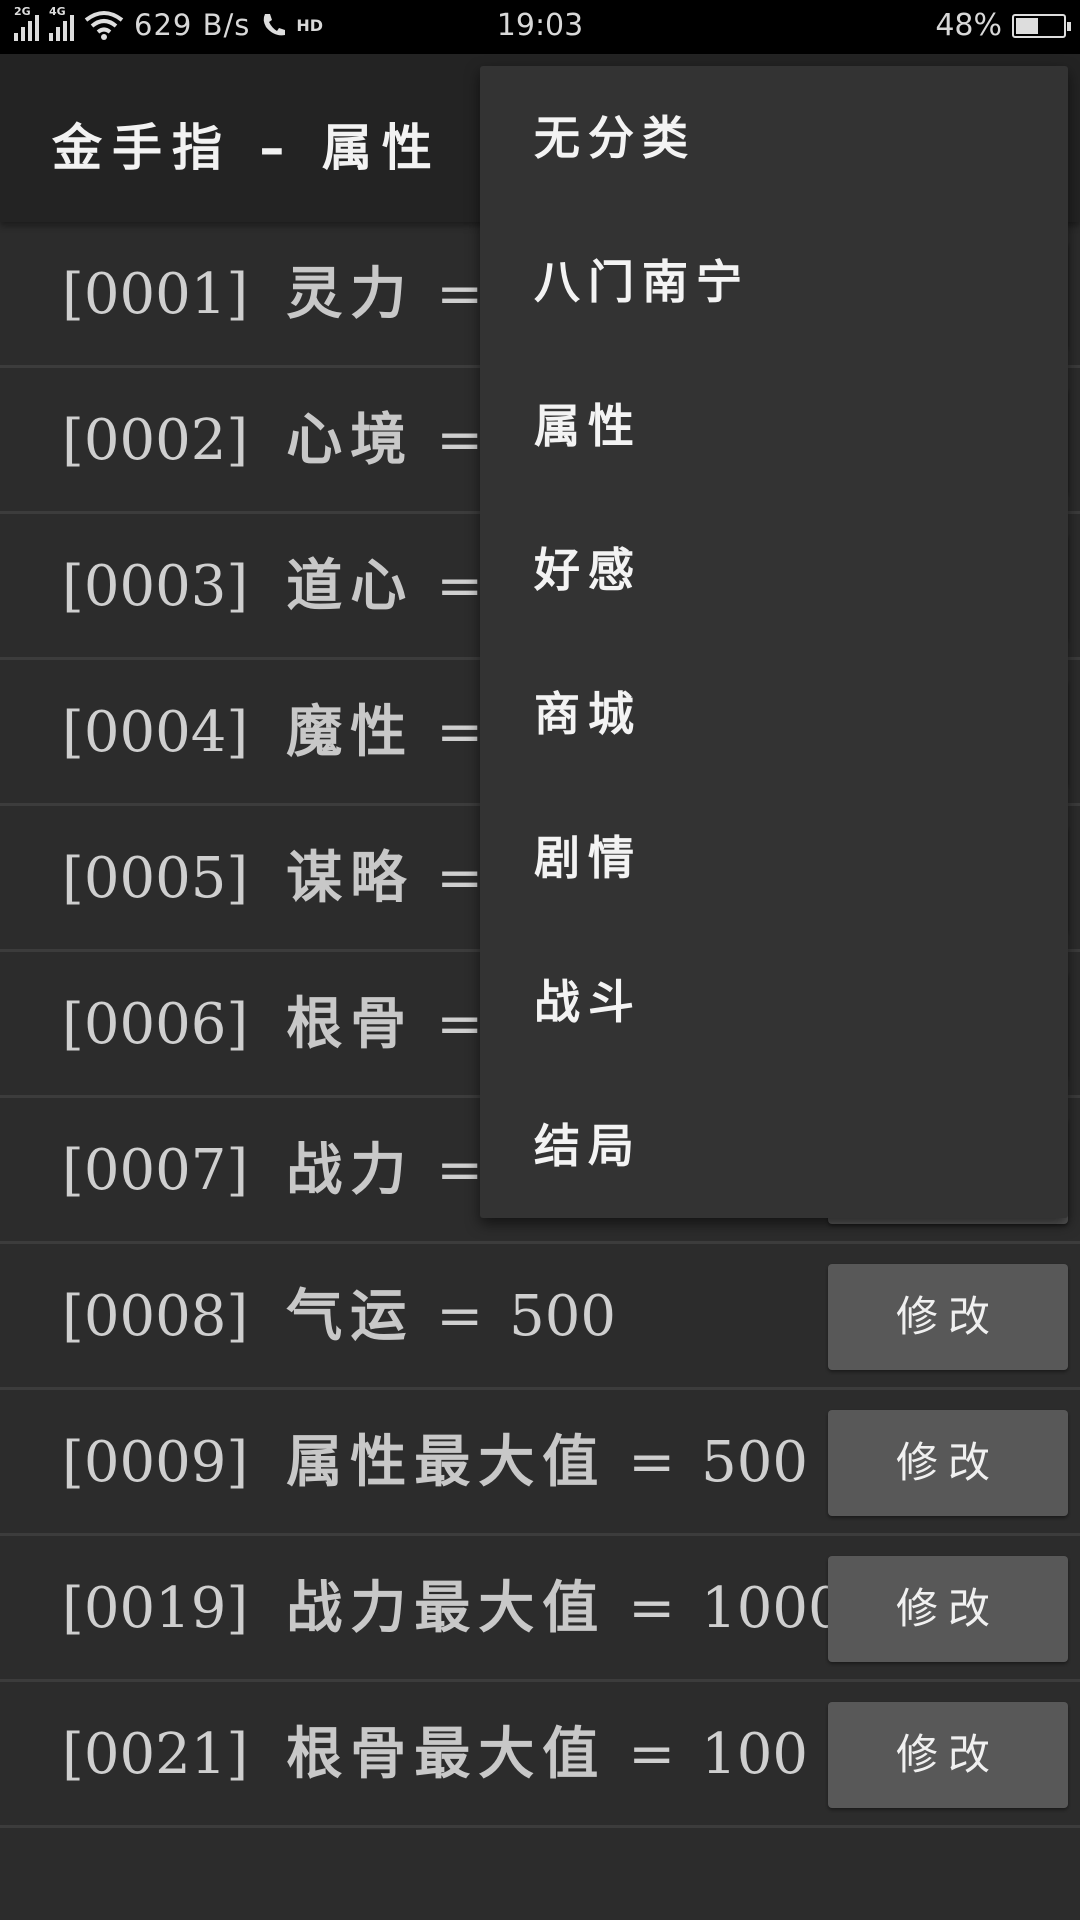 The height and width of the screenshot is (1920, 1080). I want to click on item-id: [0003], so click(155, 586).